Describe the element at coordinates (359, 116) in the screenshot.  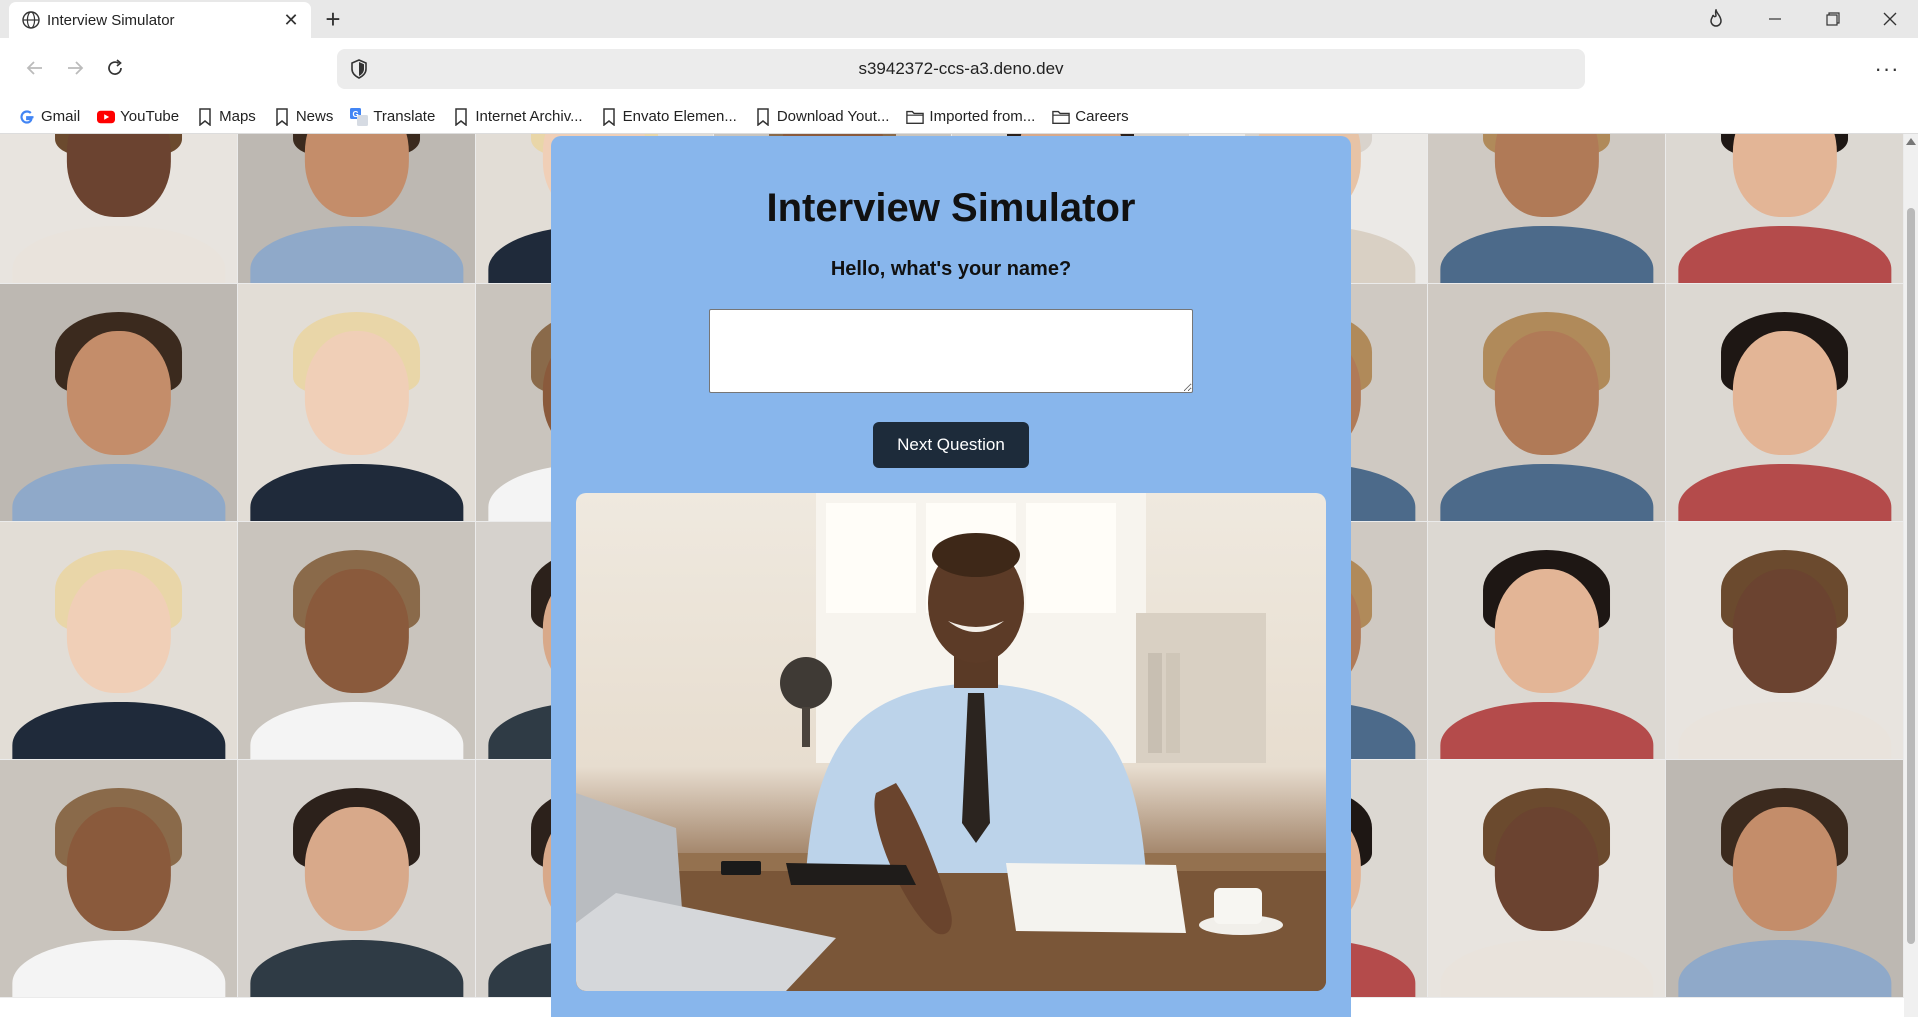
I see `translate-icon: G` at that location.